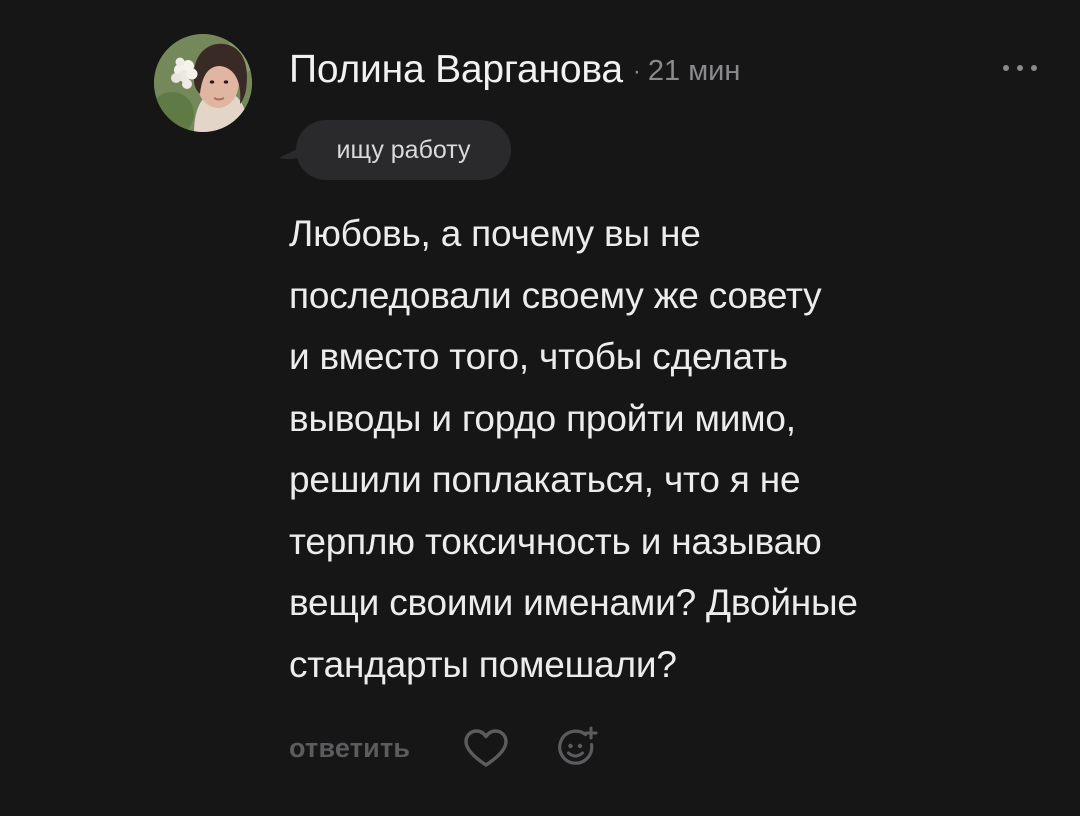 The width and height of the screenshot is (1080, 816). I want to click on like-button, so click(486, 748).